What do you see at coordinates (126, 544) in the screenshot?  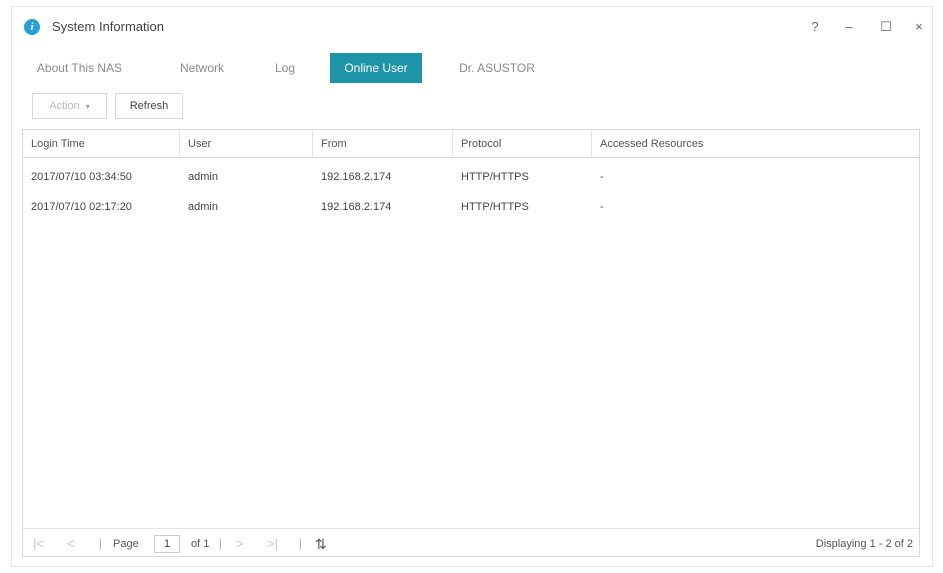 I see `page-label: Page` at bounding box center [126, 544].